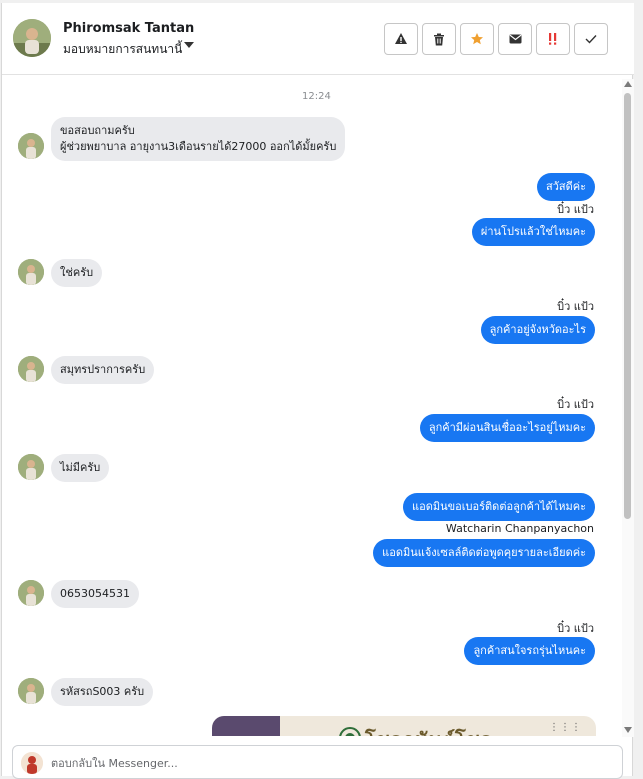  What do you see at coordinates (350, 731) in the screenshot?
I see `logo-icon` at bounding box center [350, 731].